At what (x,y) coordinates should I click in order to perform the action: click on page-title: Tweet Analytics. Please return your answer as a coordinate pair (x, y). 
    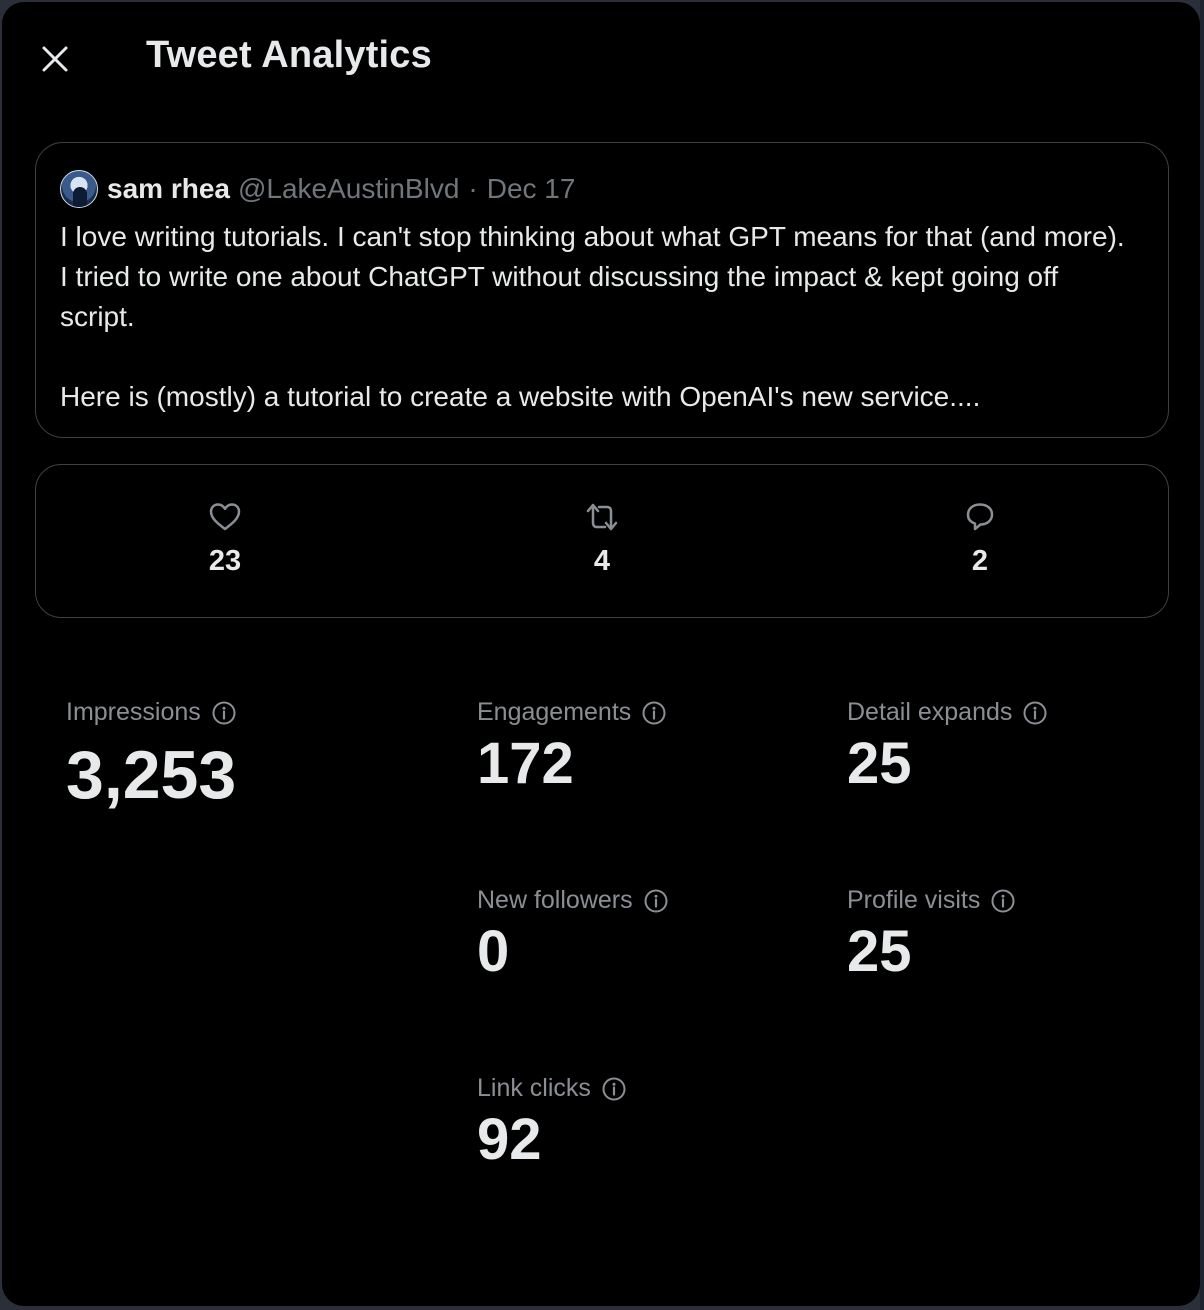
    Looking at the image, I should click on (289, 55).